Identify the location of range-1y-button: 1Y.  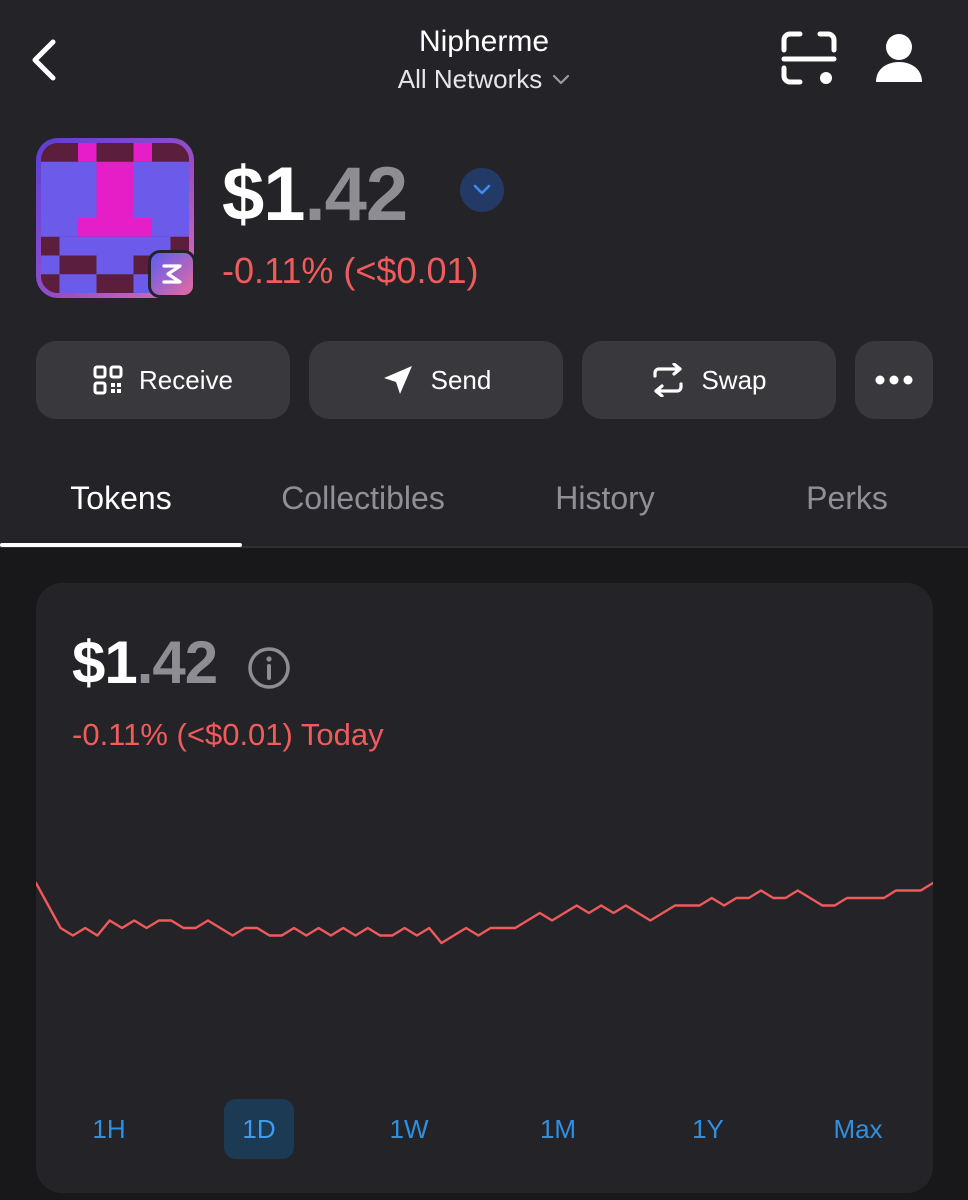
(708, 1129).